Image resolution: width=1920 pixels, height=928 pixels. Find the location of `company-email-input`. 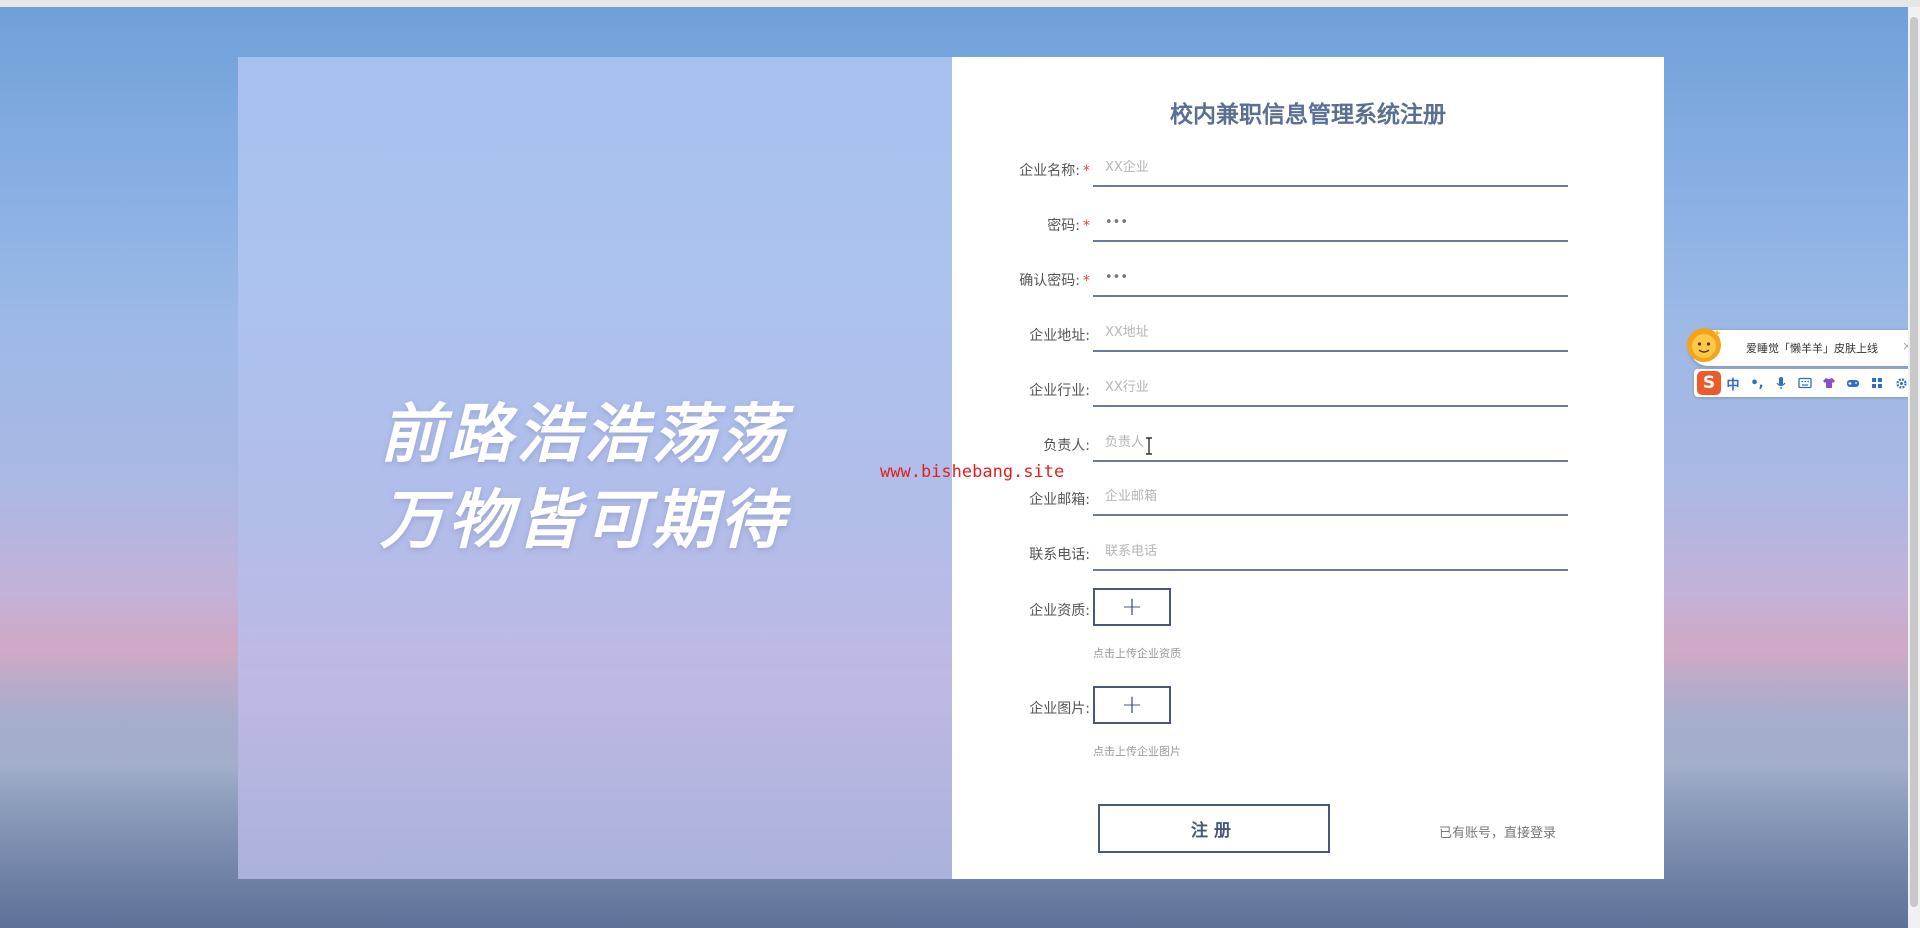

company-email-input is located at coordinates (1330, 497).